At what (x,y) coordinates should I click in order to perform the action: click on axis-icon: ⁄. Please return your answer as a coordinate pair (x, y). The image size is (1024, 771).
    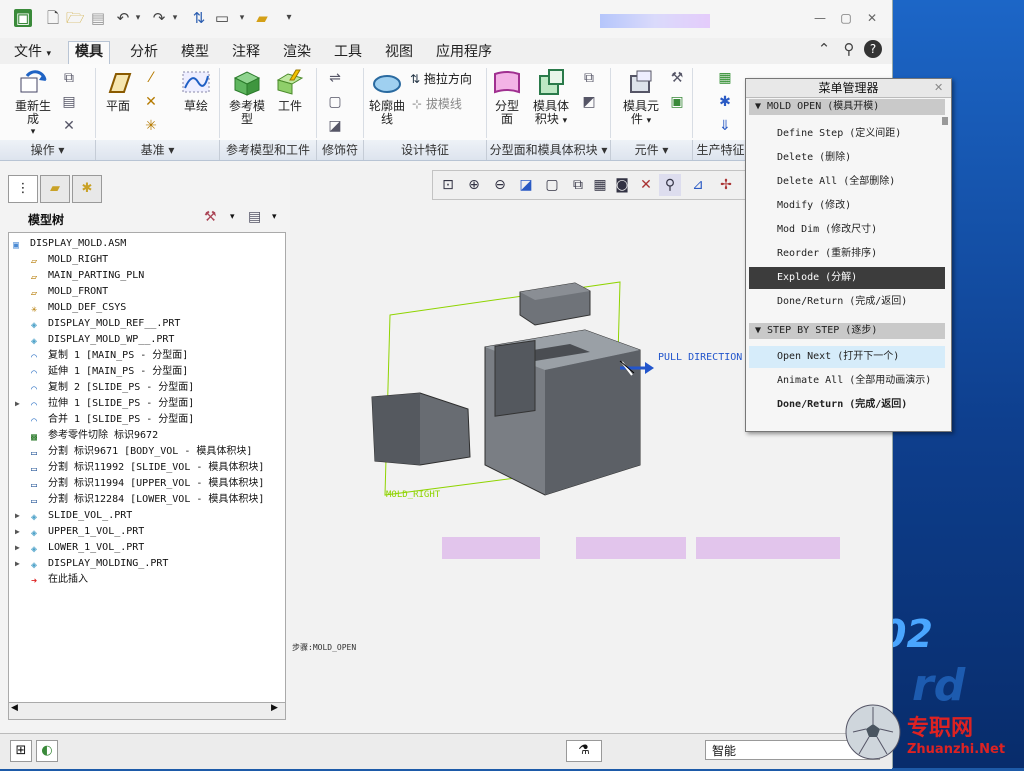
    Looking at the image, I should click on (151, 78).